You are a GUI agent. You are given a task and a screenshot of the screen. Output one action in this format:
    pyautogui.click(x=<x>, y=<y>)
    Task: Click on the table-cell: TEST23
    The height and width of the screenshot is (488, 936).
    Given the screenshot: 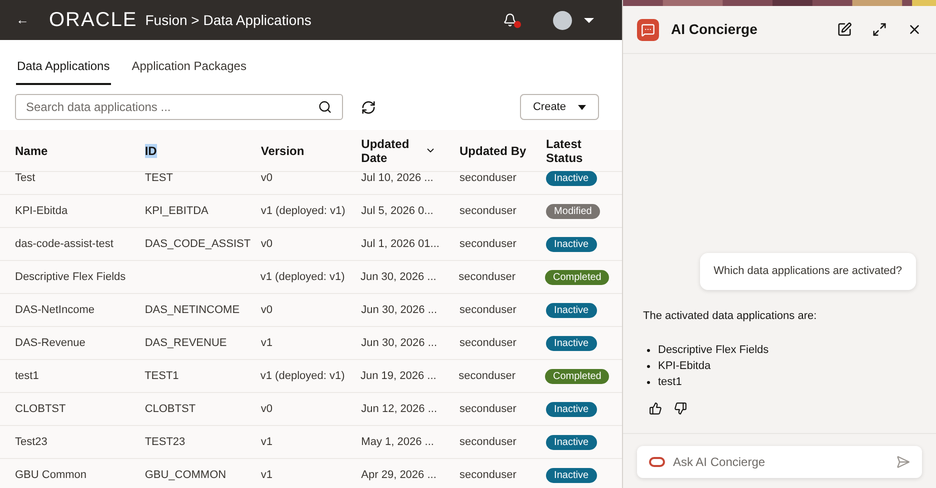 What is the action you would take?
    pyautogui.click(x=165, y=442)
    